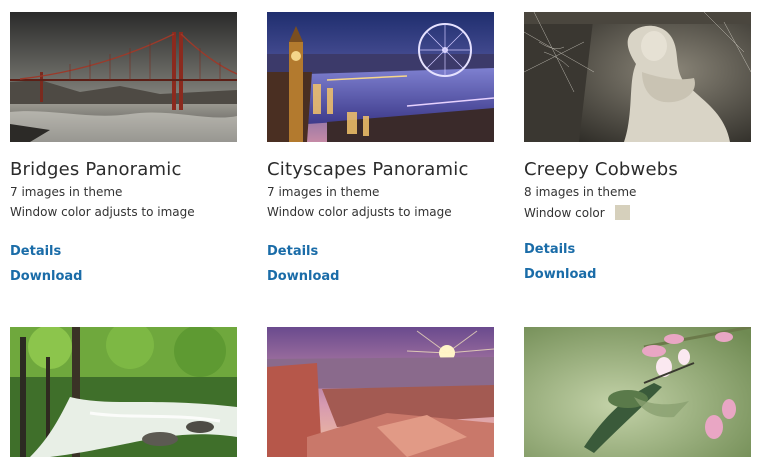  I want to click on canyon-sunset-image, so click(380, 392).